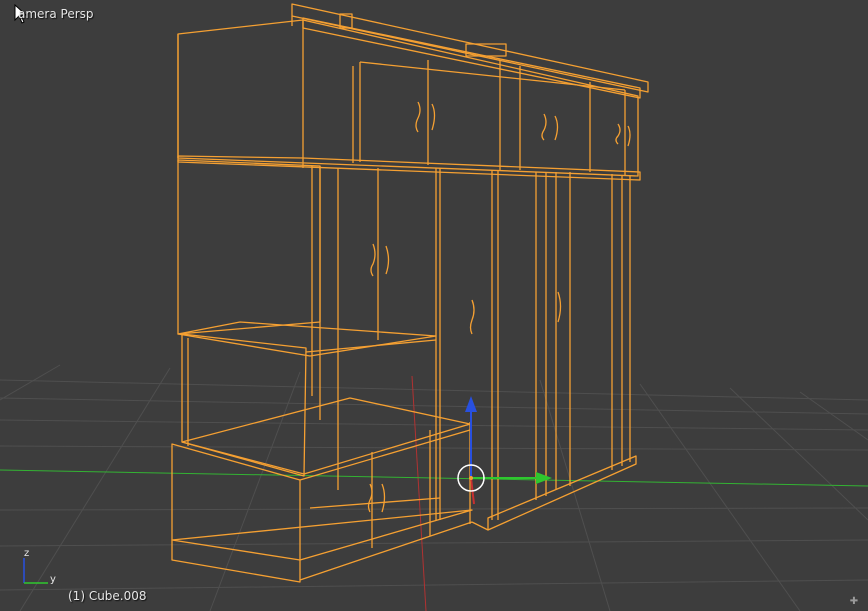 The height and width of the screenshot is (611, 868). I want to click on area-split-handle-icon: ✚, so click(854, 602).